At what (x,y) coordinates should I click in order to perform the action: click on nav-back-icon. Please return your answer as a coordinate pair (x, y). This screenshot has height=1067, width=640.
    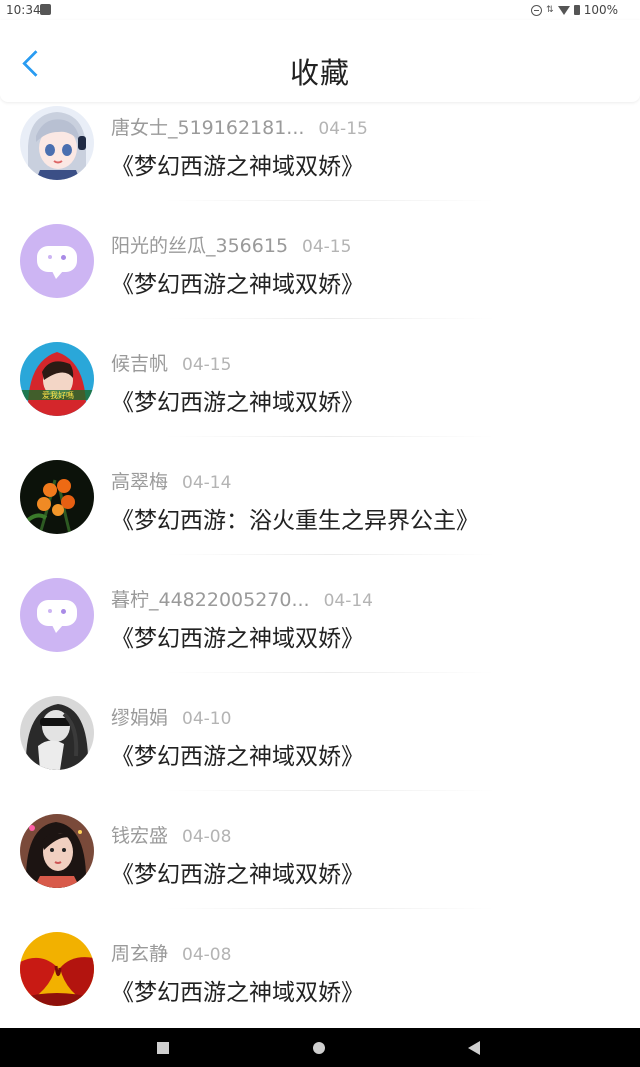
    Looking at the image, I should click on (474, 1048).